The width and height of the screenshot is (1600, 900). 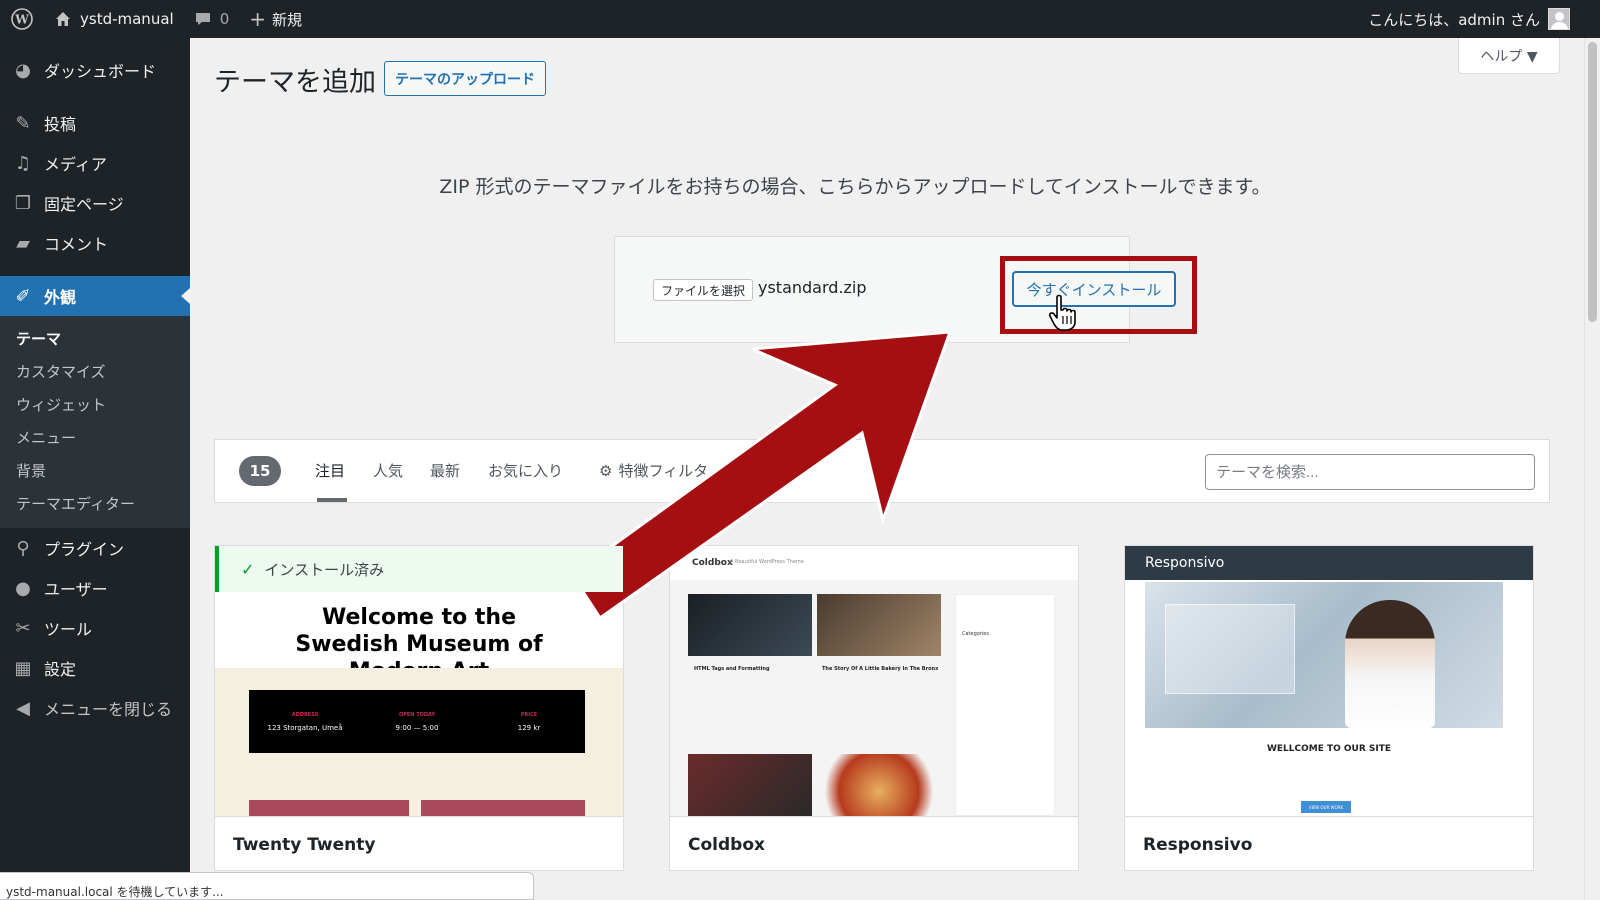 I want to click on submenu-background: 背景, so click(x=95, y=470).